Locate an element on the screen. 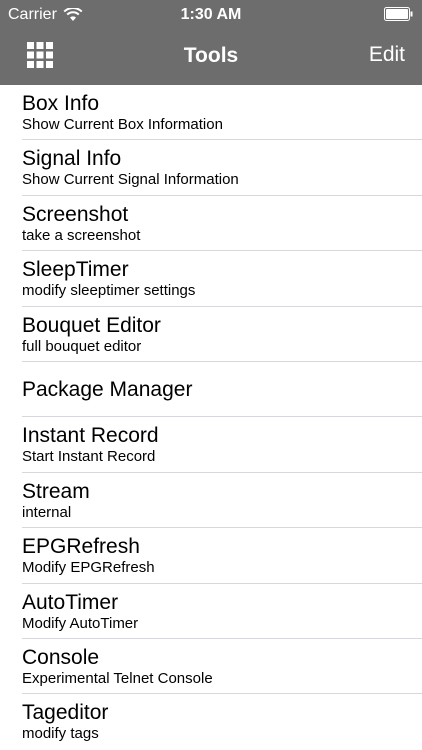 The image size is (422, 750). list-item-title: Screenshot is located at coordinates (75, 214).